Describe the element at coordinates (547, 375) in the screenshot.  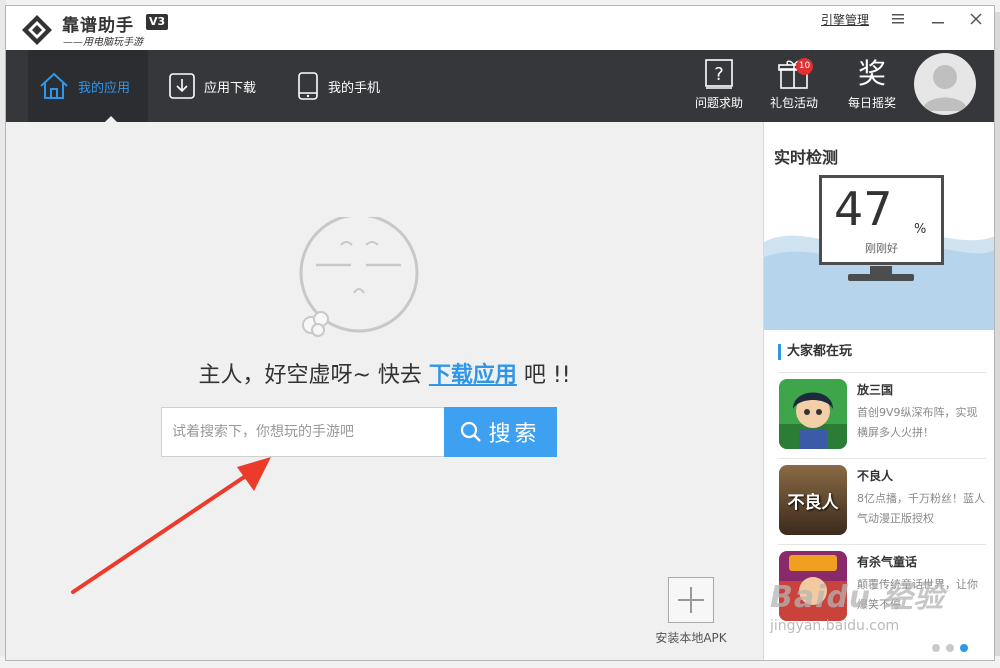
I see `empty-suffix: 吧 !!` at that location.